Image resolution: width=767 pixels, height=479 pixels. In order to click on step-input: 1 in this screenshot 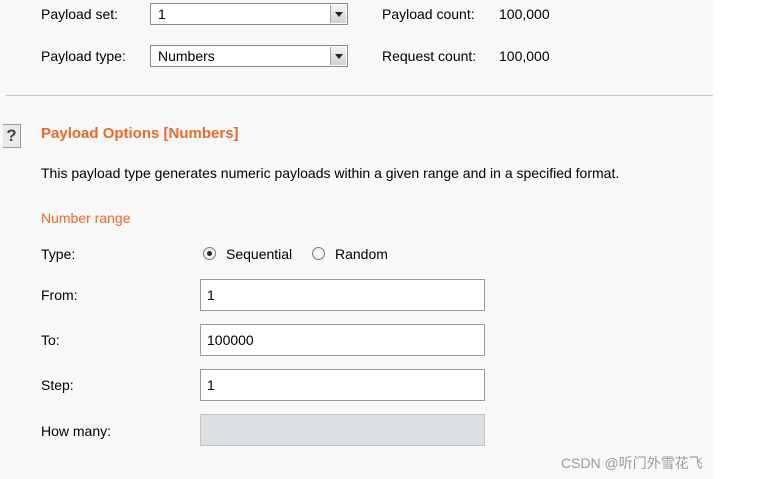, I will do `click(342, 385)`.